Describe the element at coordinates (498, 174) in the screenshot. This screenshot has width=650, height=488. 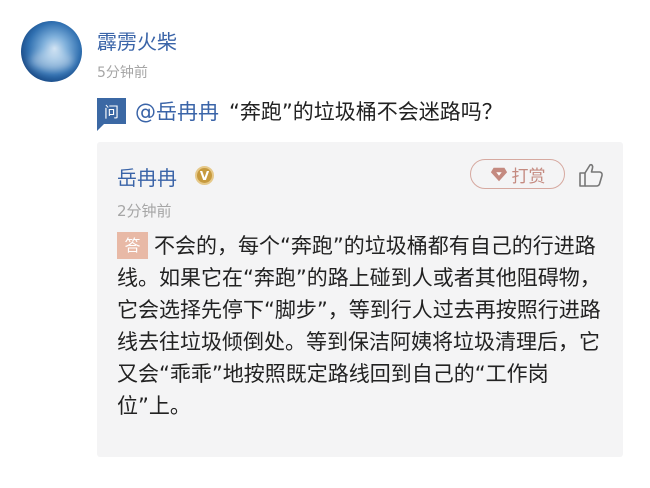
I see `diamond-icon` at that location.